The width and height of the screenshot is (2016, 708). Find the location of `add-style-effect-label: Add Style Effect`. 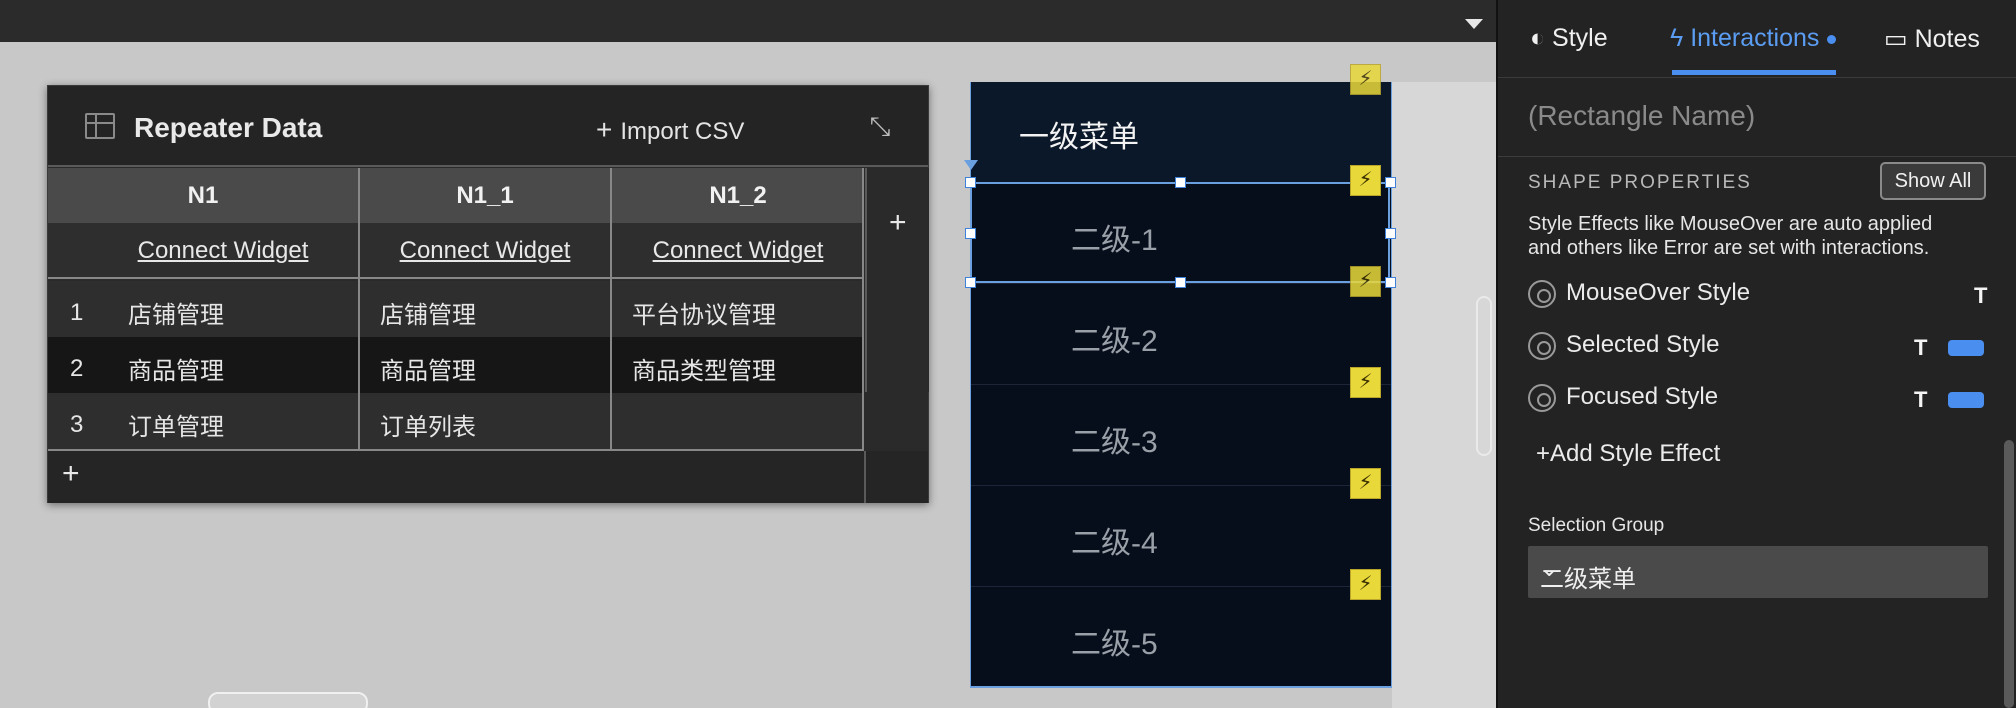

add-style-effect-label: Add Style Effect is located at coordinates (1635, 453).